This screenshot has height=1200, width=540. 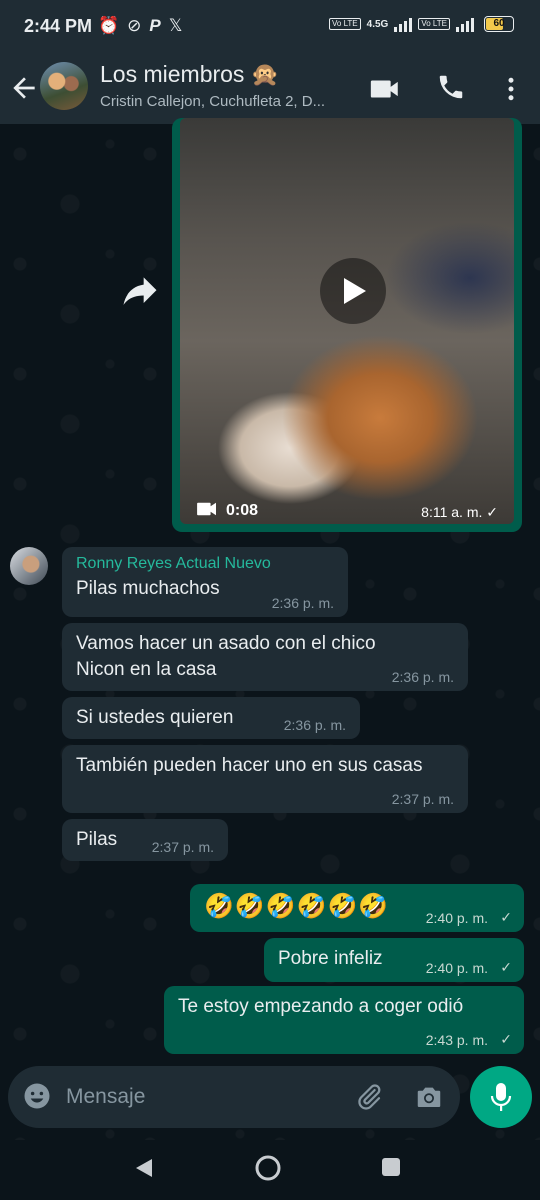 I want to click on video-call-icon, so click(x=385, y=89).